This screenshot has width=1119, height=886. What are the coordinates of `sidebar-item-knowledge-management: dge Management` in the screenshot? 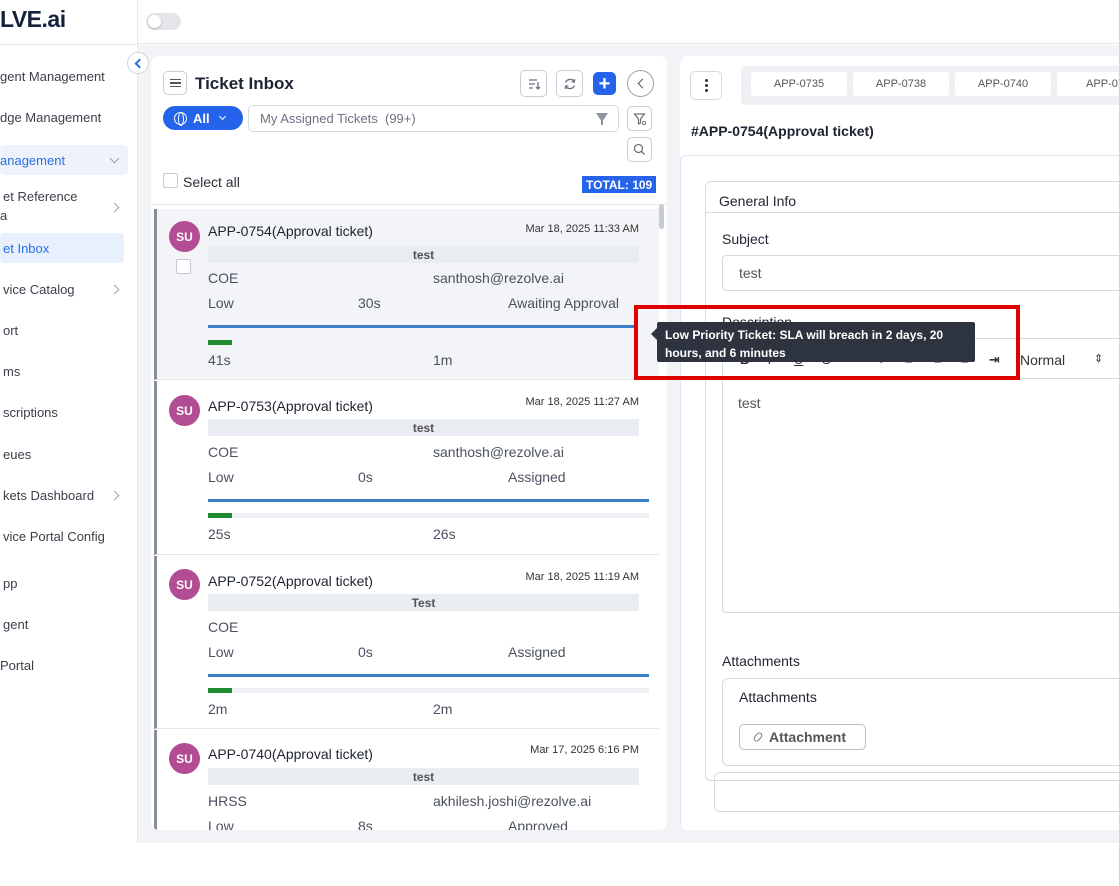 It's located at (64, 119).